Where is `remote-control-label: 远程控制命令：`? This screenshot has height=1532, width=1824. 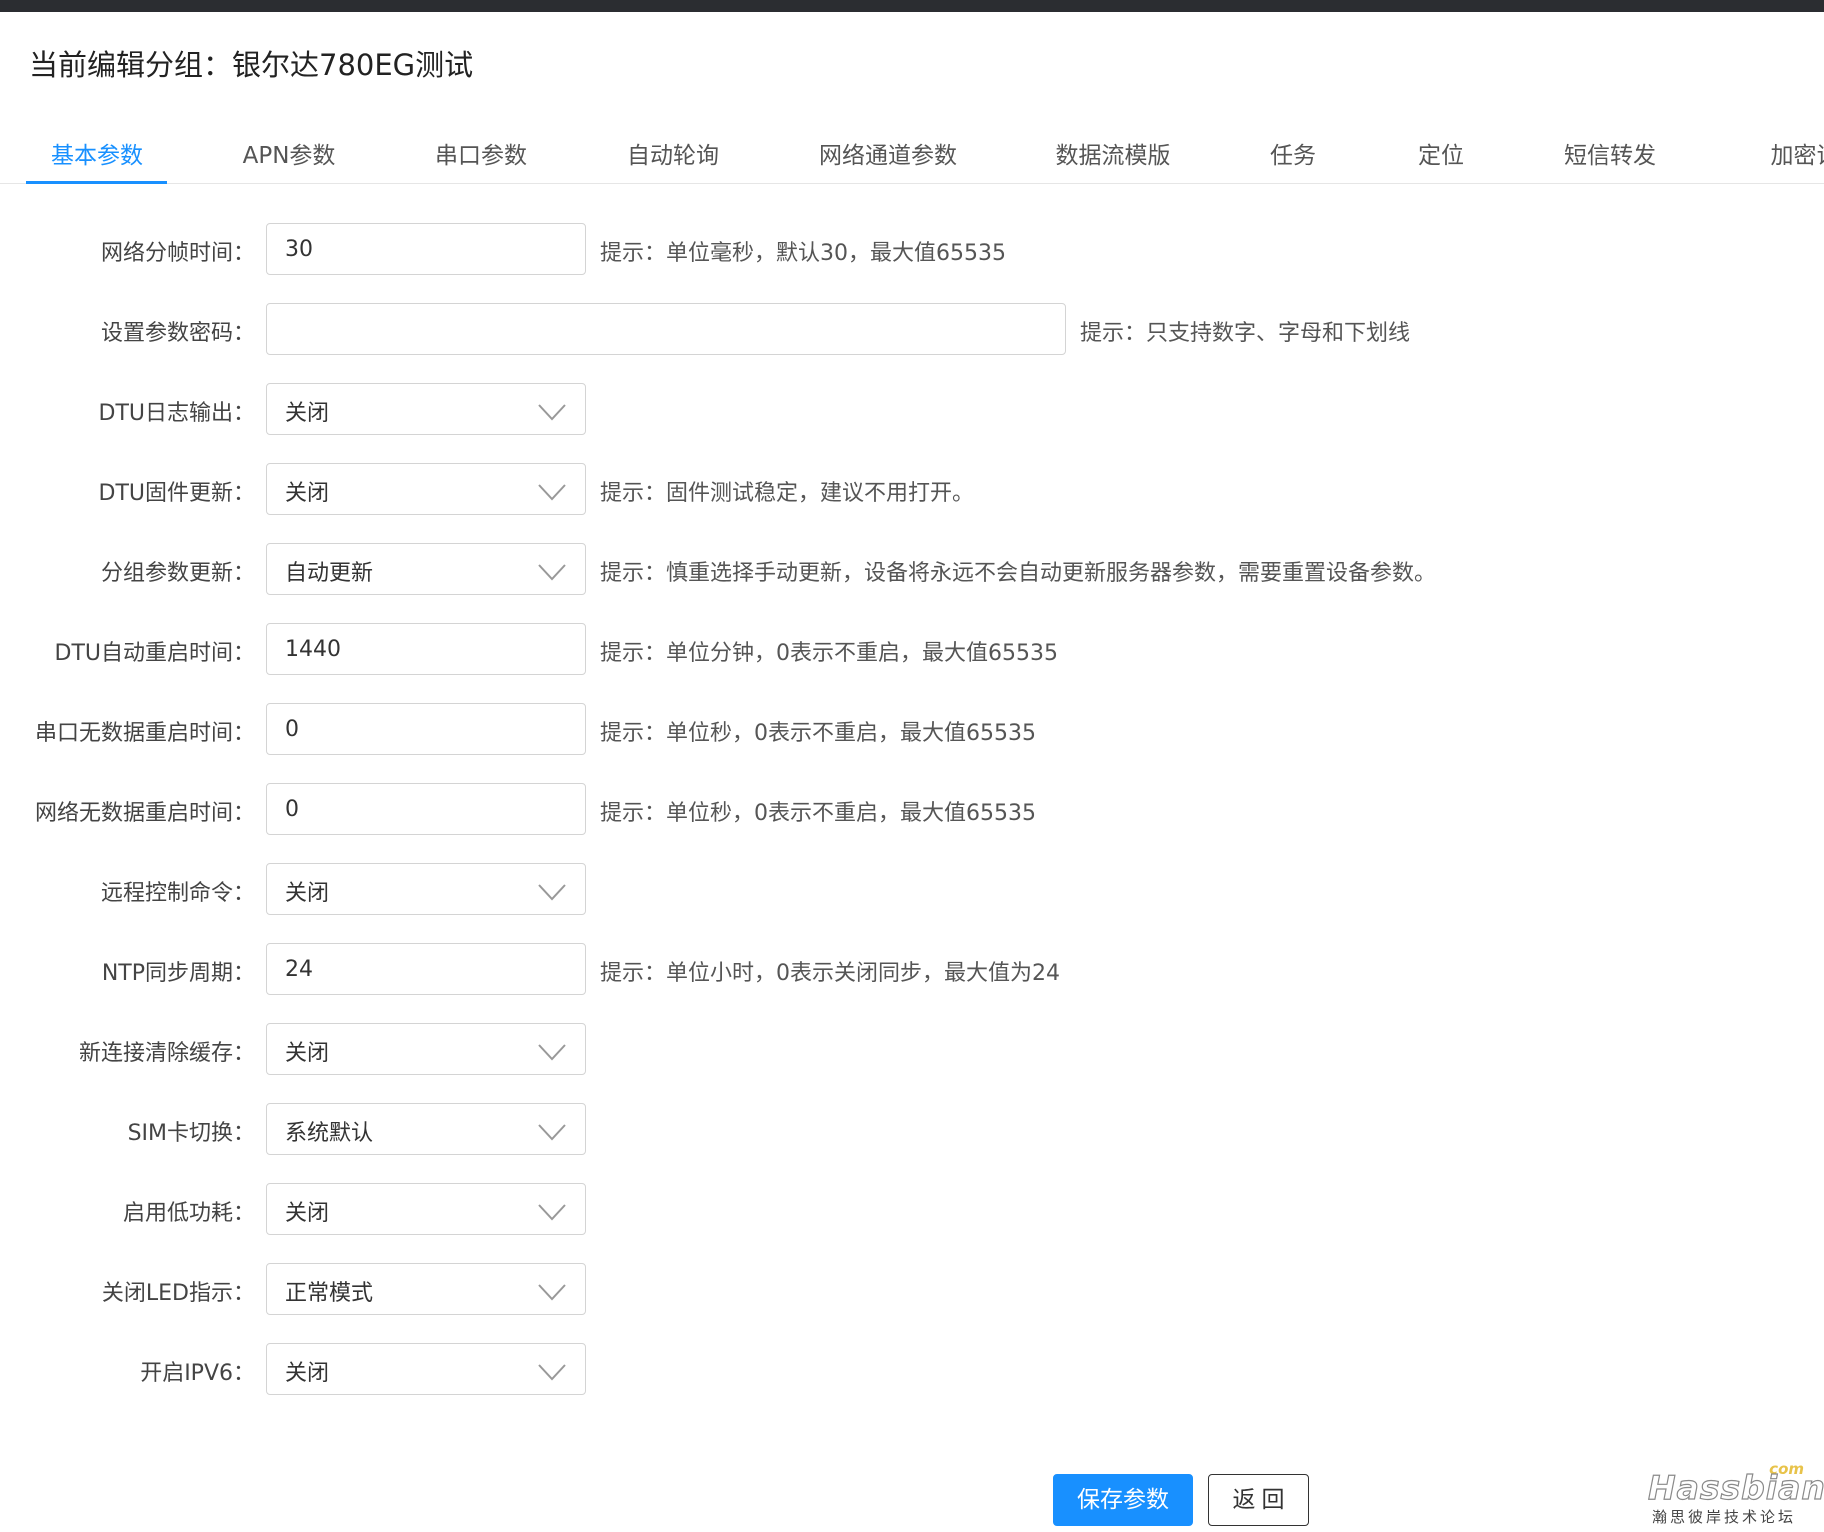 remote-control-label: 远程控制命令： is located at coordinates (177, 893).